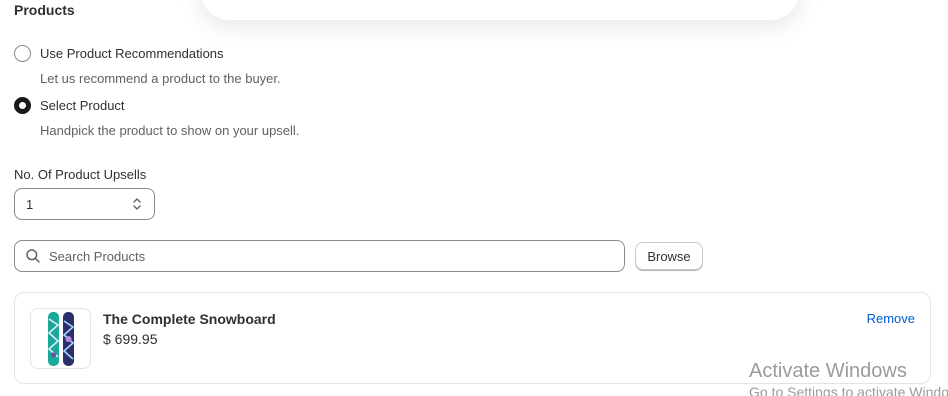 Image resolution: width=948 pixels, height=396 pixels. What do you see at coordinates (160, 78) in the screenshot?
I see `radio-help-text: Let us recommend a product to the buyer.` at bounding box center [160, 78].